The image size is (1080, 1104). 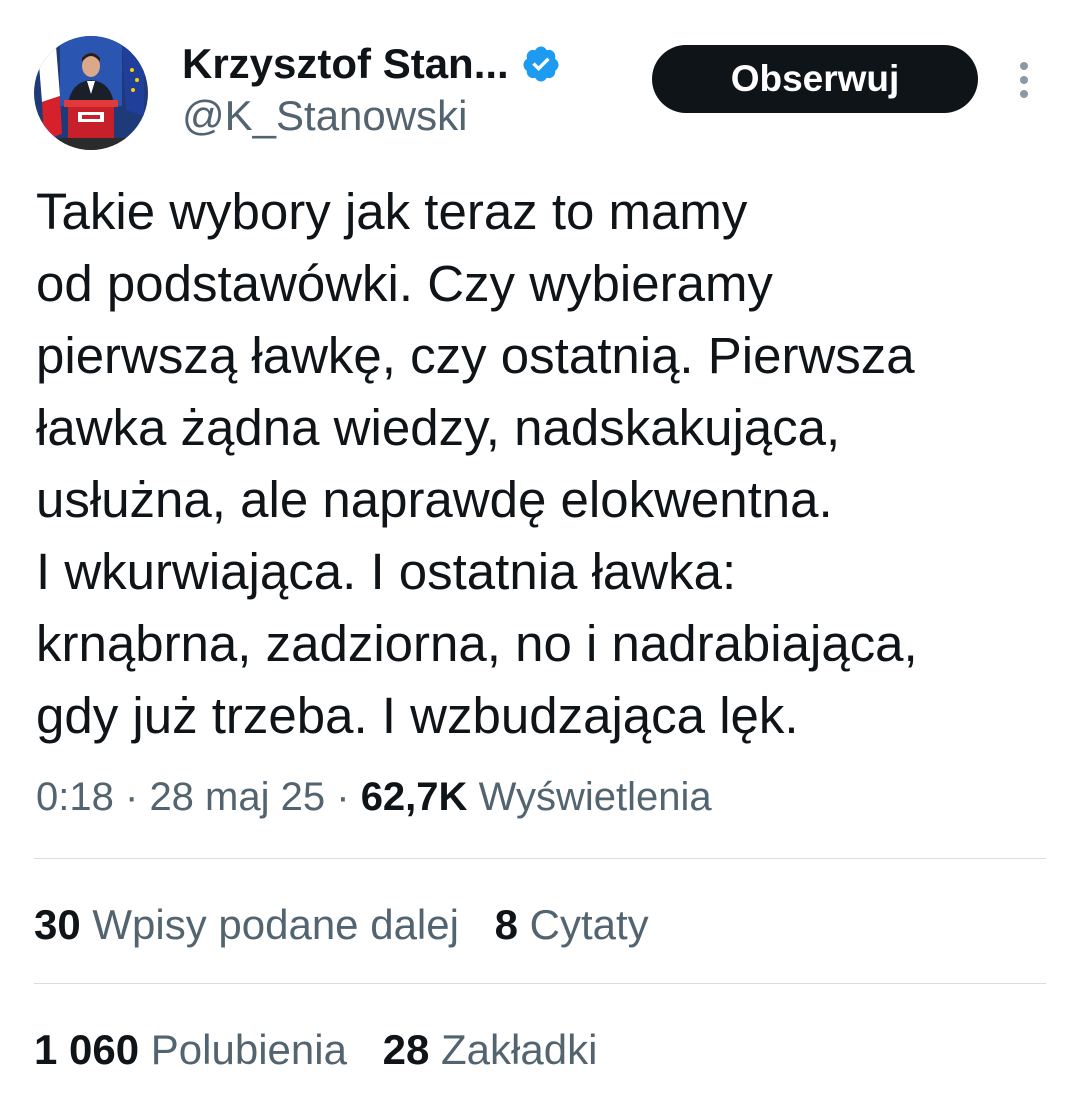 What do you see at coordinates (434, 499) in the screenshot?
I see `tweet-text-line: usłużna, ale naprawdę elokwentna.` at bounding box center [434, 499].